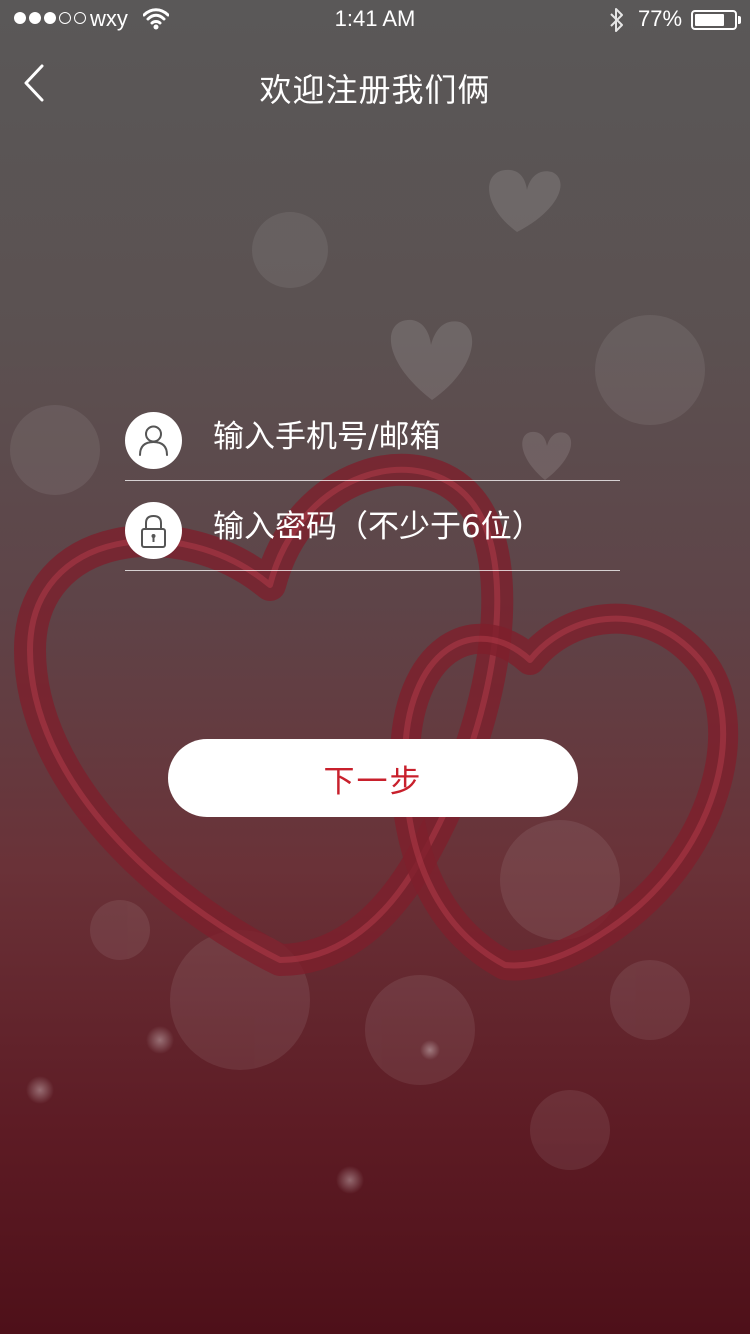 Image resolution: width=750 pixels, height=1334 pixels. I want to click on phone-email-field, so click(372, 435).